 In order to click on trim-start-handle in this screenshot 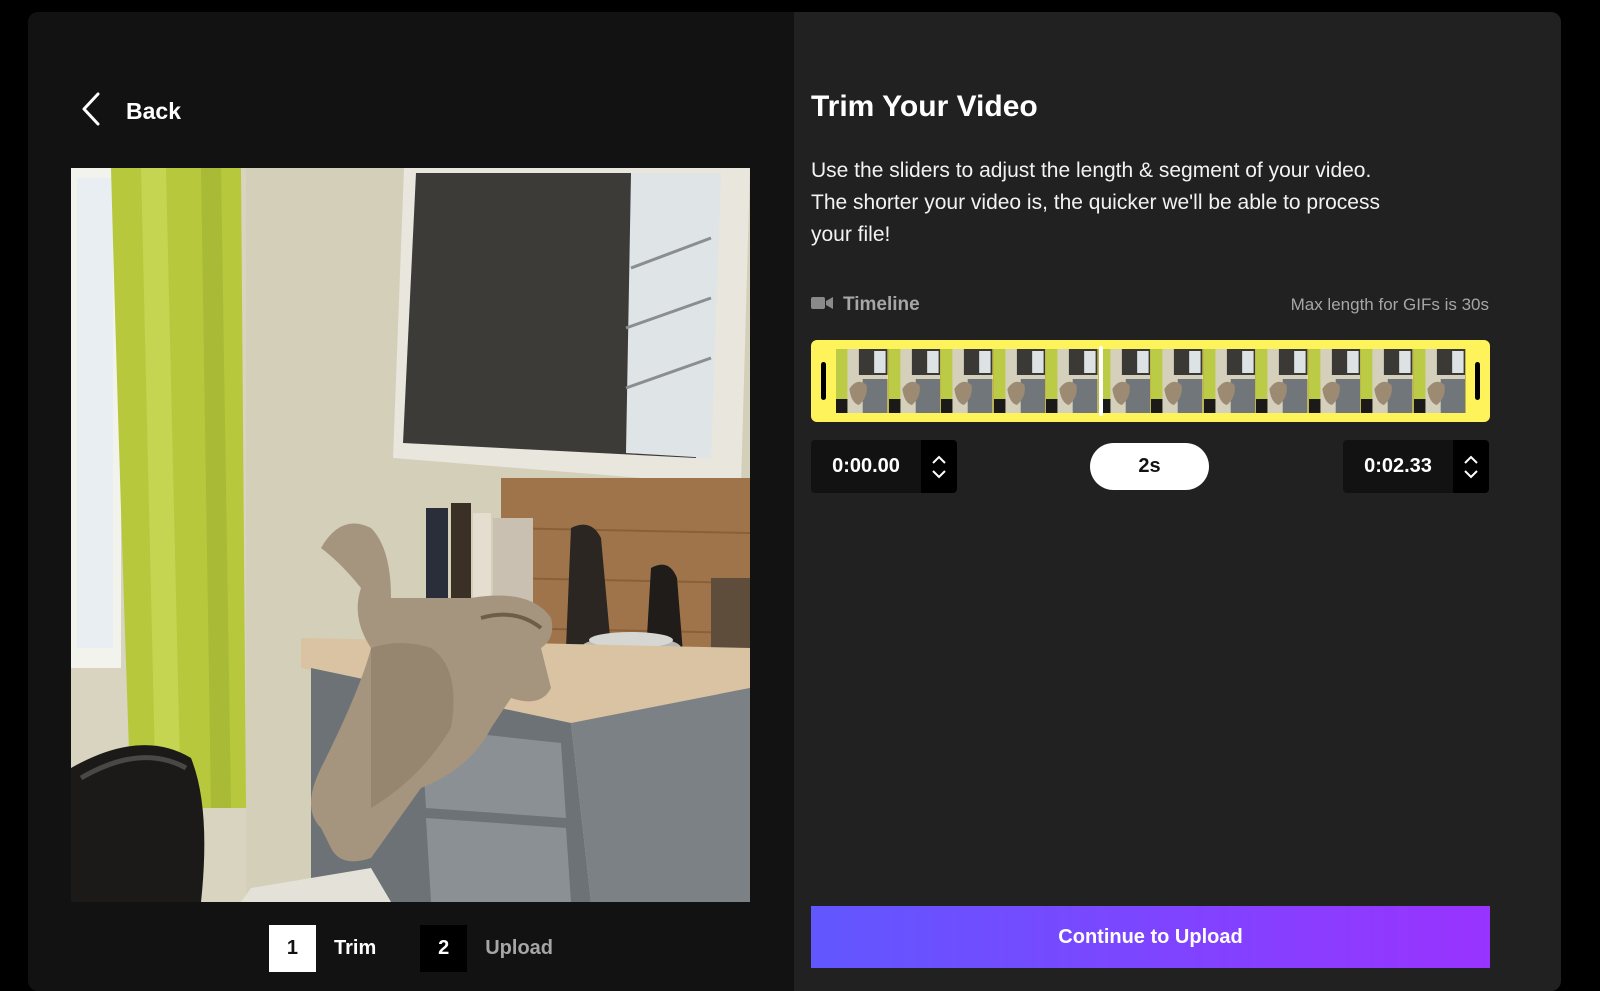, I will do `click(823, 381)`.